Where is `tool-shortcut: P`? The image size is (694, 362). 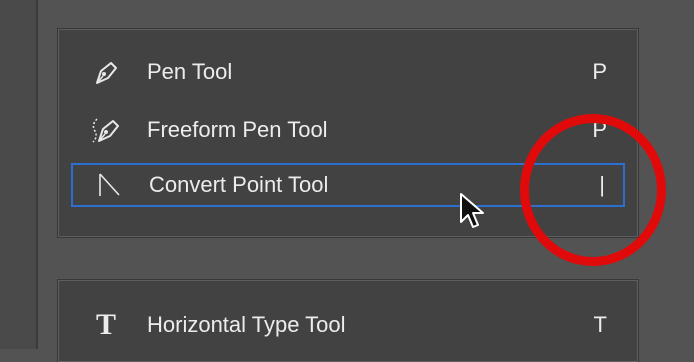
tool-shortcut: P is located at coordinates (599, 71).